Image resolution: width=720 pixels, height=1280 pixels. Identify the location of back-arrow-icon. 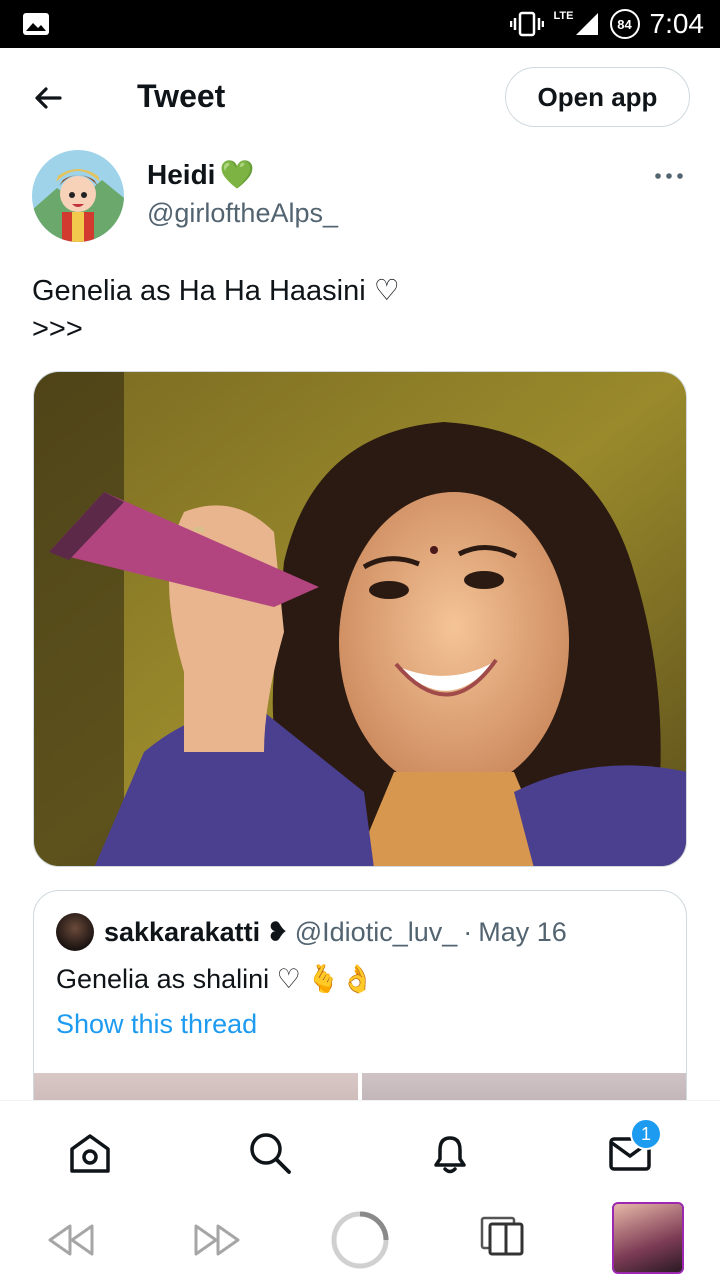
(48, 98).